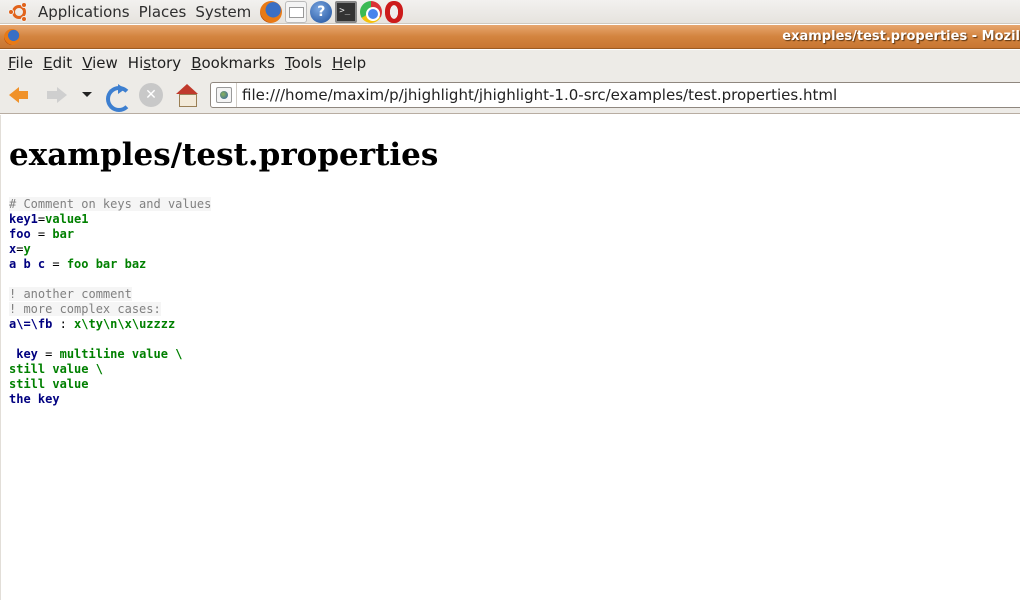  Describe the element at coordinates (110, 399) in the screenshot. I see `code-line: the key` at that location.